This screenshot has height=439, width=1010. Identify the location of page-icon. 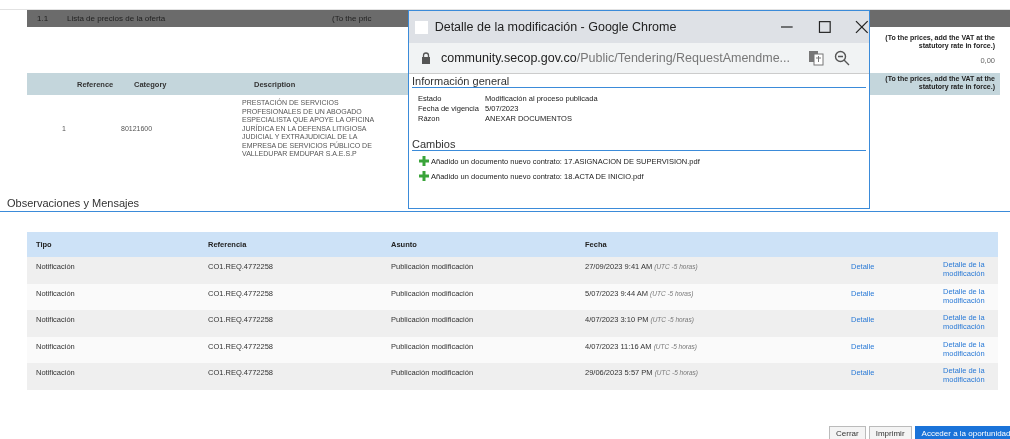
(421, 27).